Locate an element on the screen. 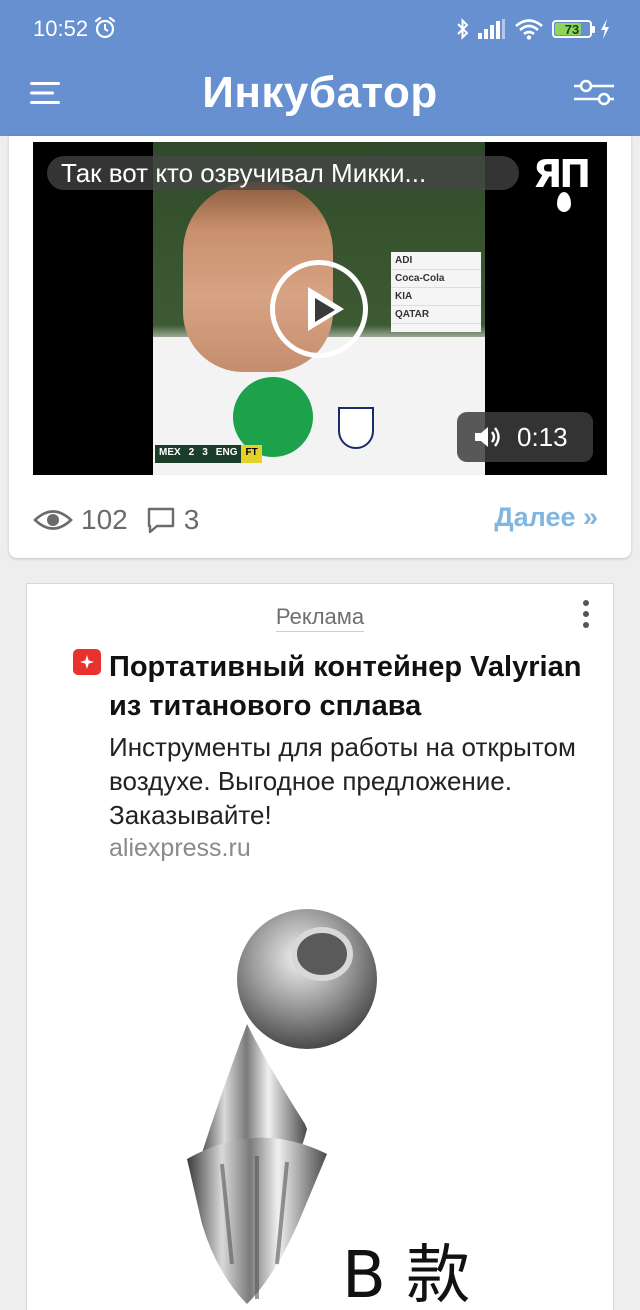  volume-icon is located at coordinates (488, 437).